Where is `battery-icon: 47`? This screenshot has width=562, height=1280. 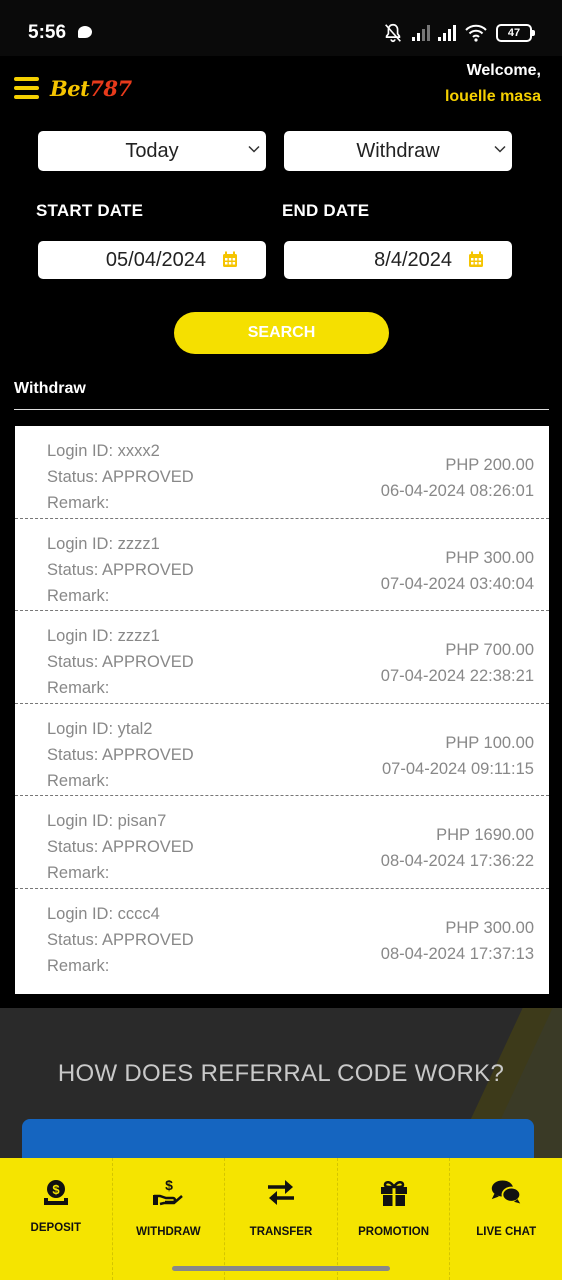 battery-icon: 47 is located at coordinates (515, 33).